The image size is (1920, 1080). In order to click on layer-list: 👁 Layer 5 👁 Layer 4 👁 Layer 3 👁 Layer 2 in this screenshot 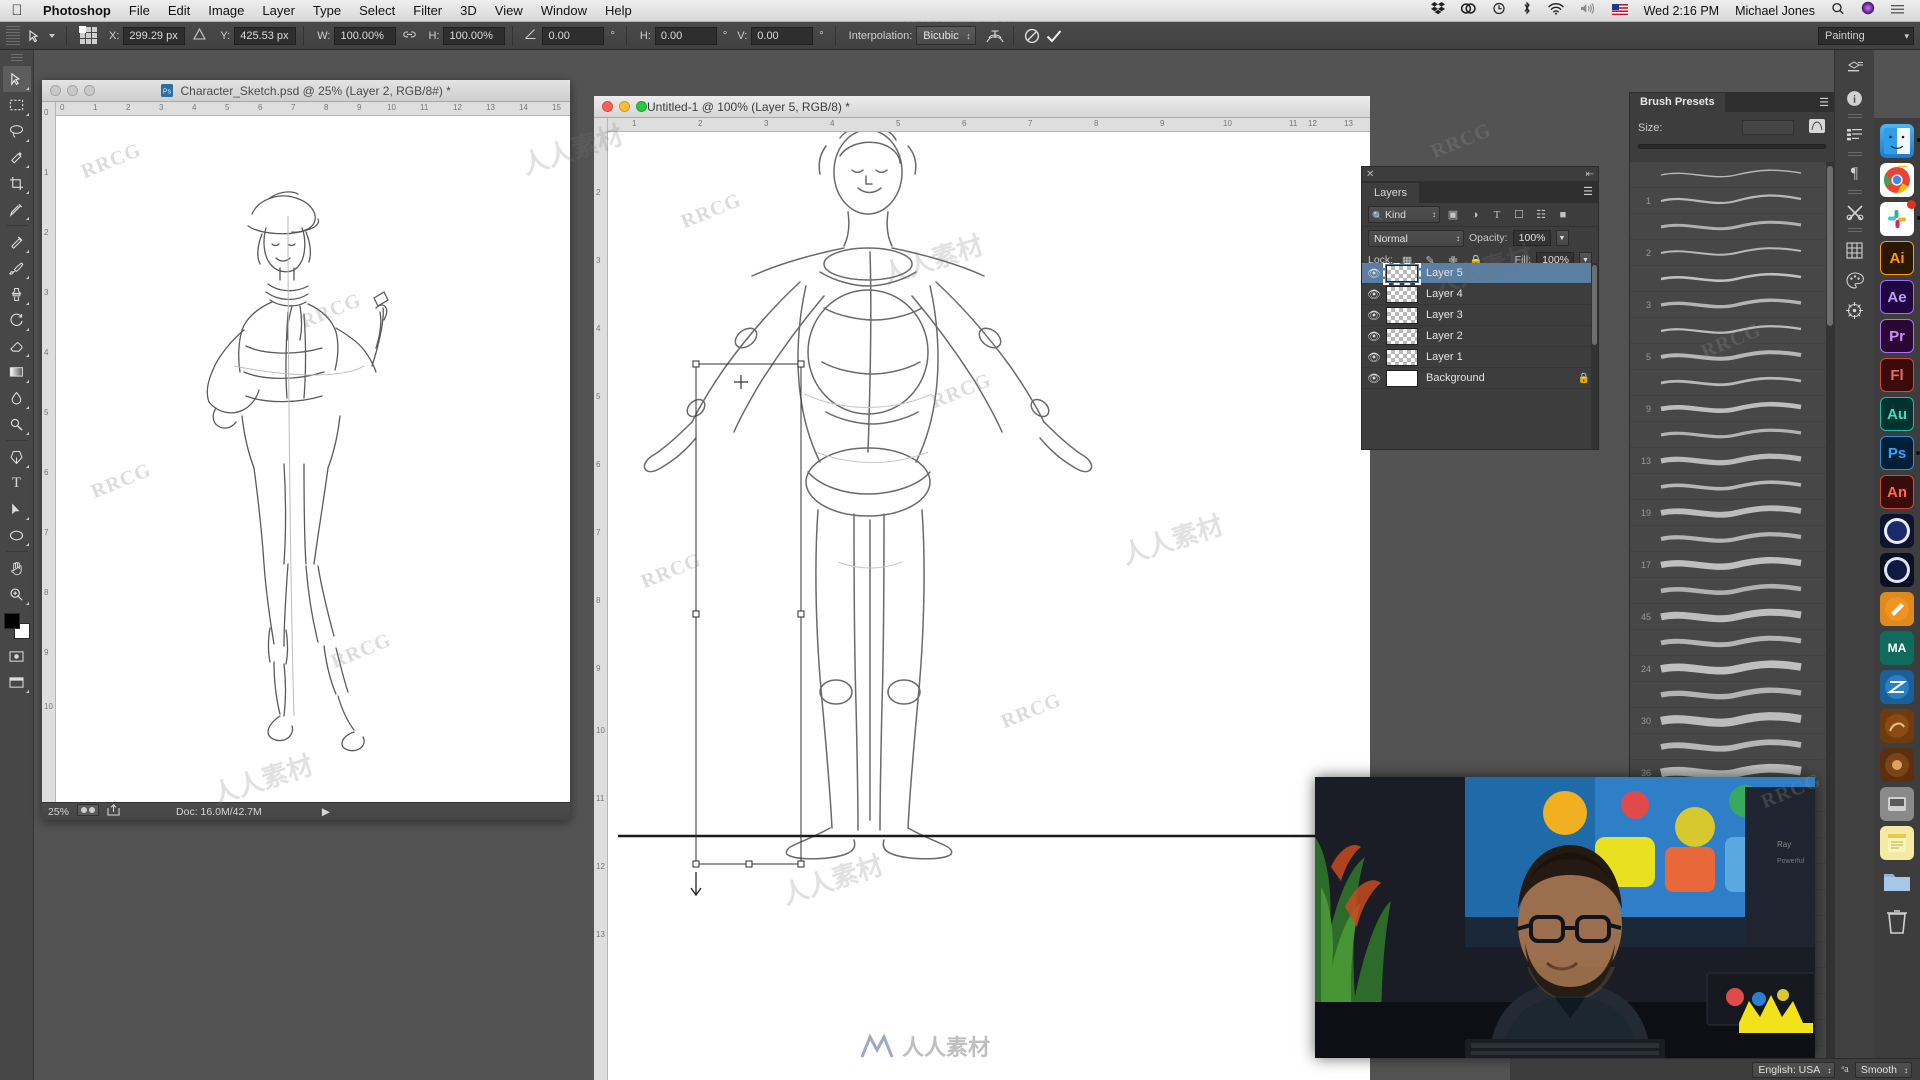, I will do `click(1480, 356)`.